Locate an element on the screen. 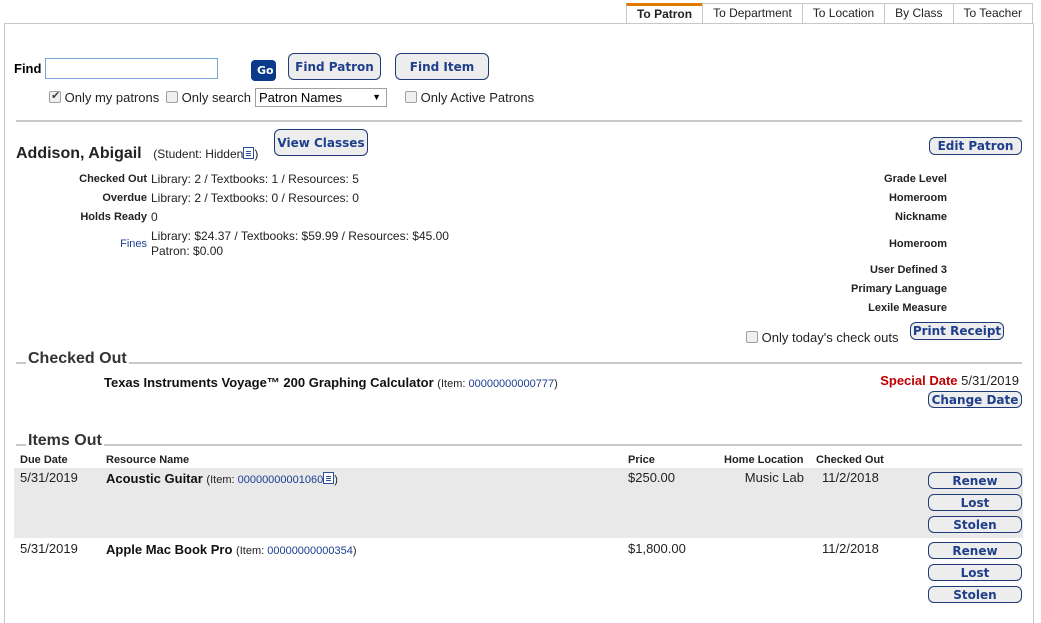 The height and width of the screenshot is (623, 1041). only-today-option: Only today's check outs is located at coordinates (822, 337).